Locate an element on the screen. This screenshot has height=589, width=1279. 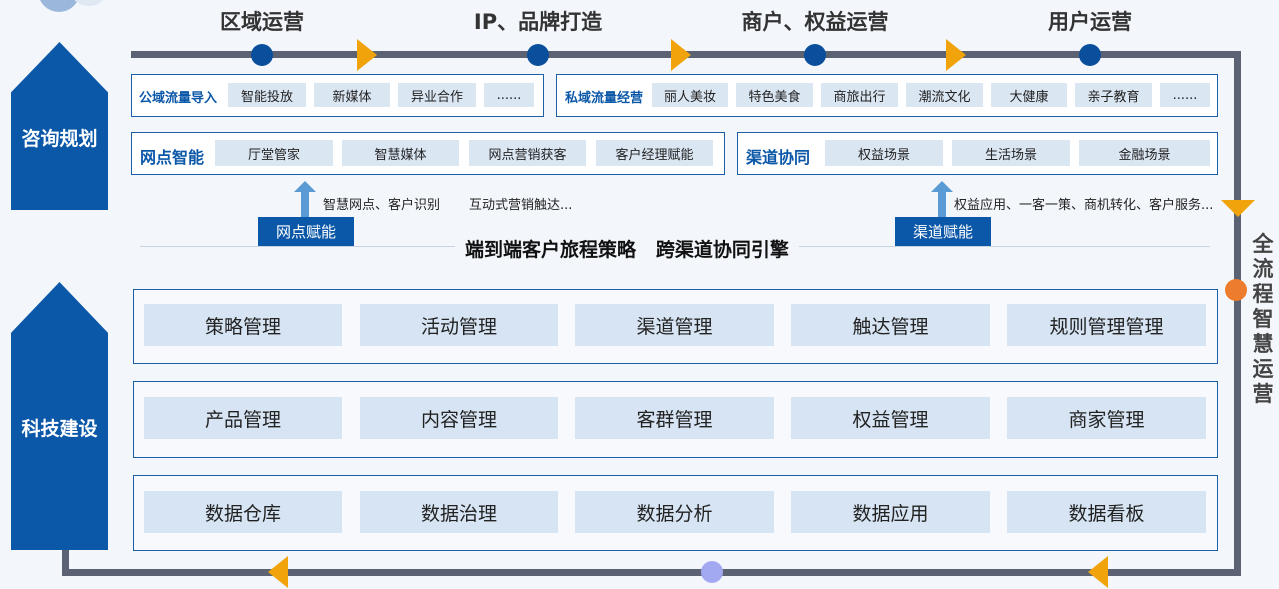
module-cell: 数据仓库 is located at coordinates (243, 512).